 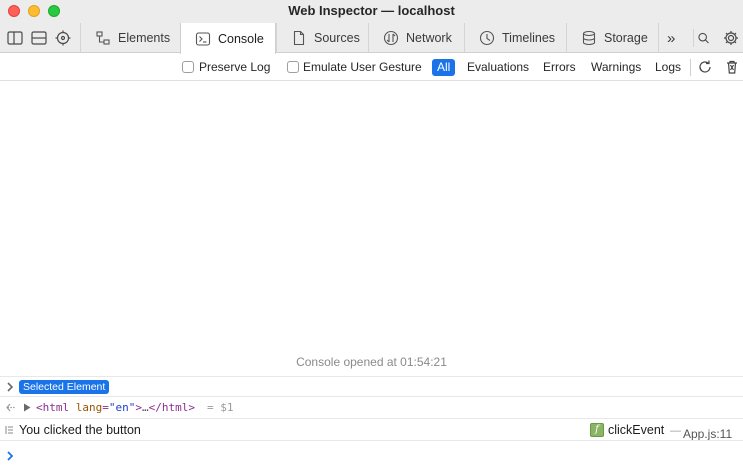 What do you see at coordinates (636, 430) in the screenshot?
I see `call-frame-function: clickEvent` at bounding box center [636, 430].